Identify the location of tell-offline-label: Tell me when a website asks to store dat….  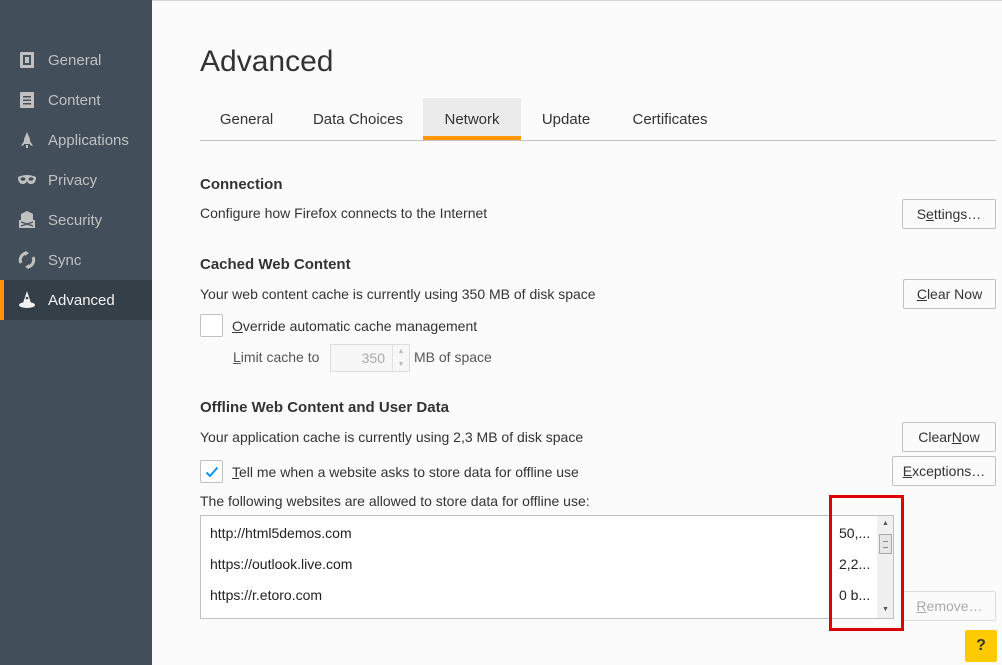
(405, 472).